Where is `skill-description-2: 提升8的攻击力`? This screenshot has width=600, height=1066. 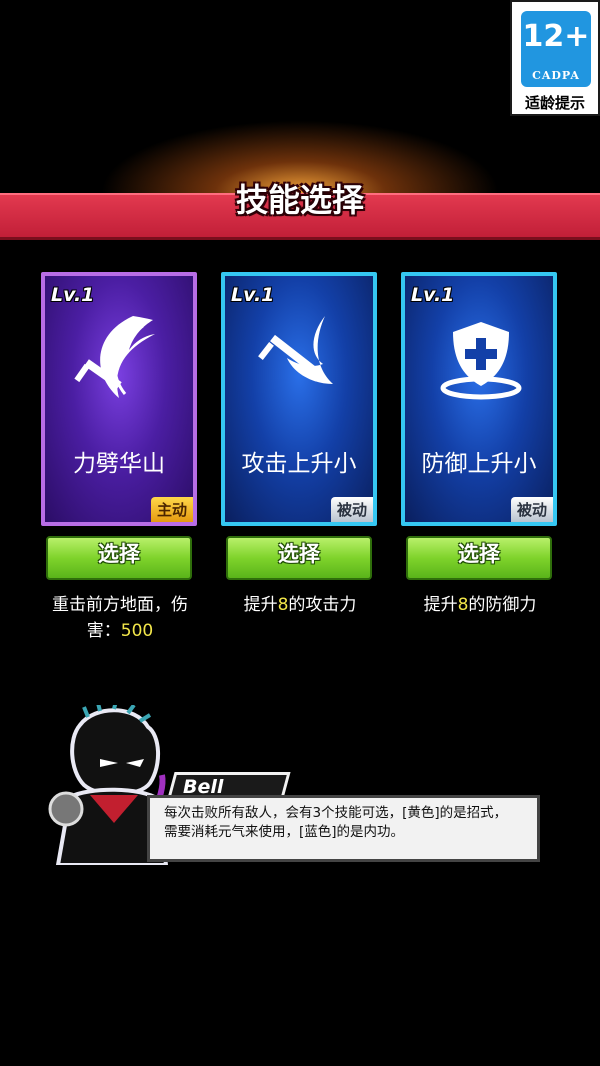 skill-description-2: 提升8的攻击力 is located at coordinates (300, 605).